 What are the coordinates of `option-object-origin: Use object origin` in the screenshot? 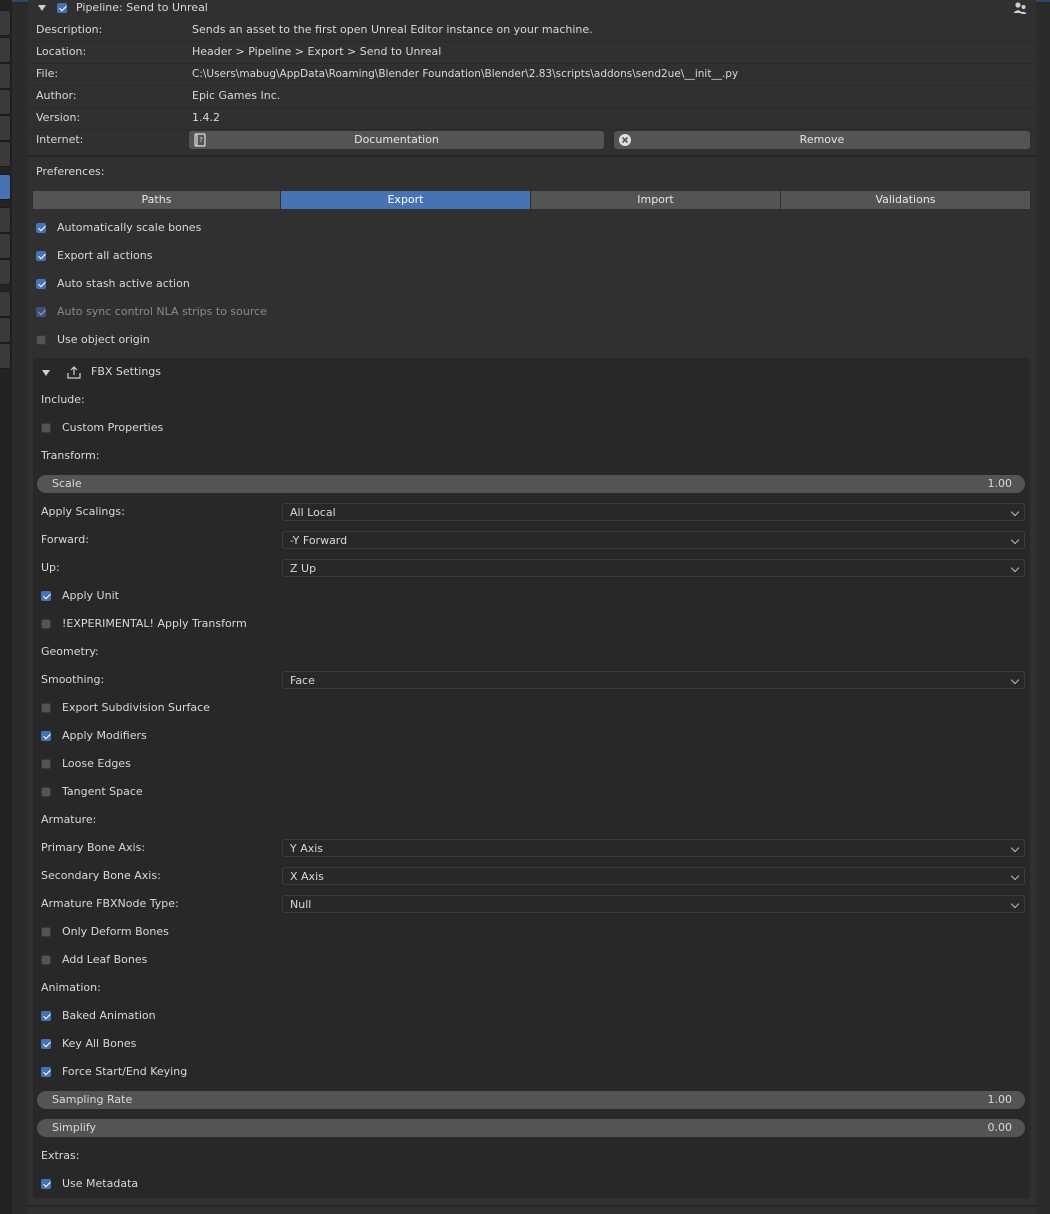 It's located at (532, 340).